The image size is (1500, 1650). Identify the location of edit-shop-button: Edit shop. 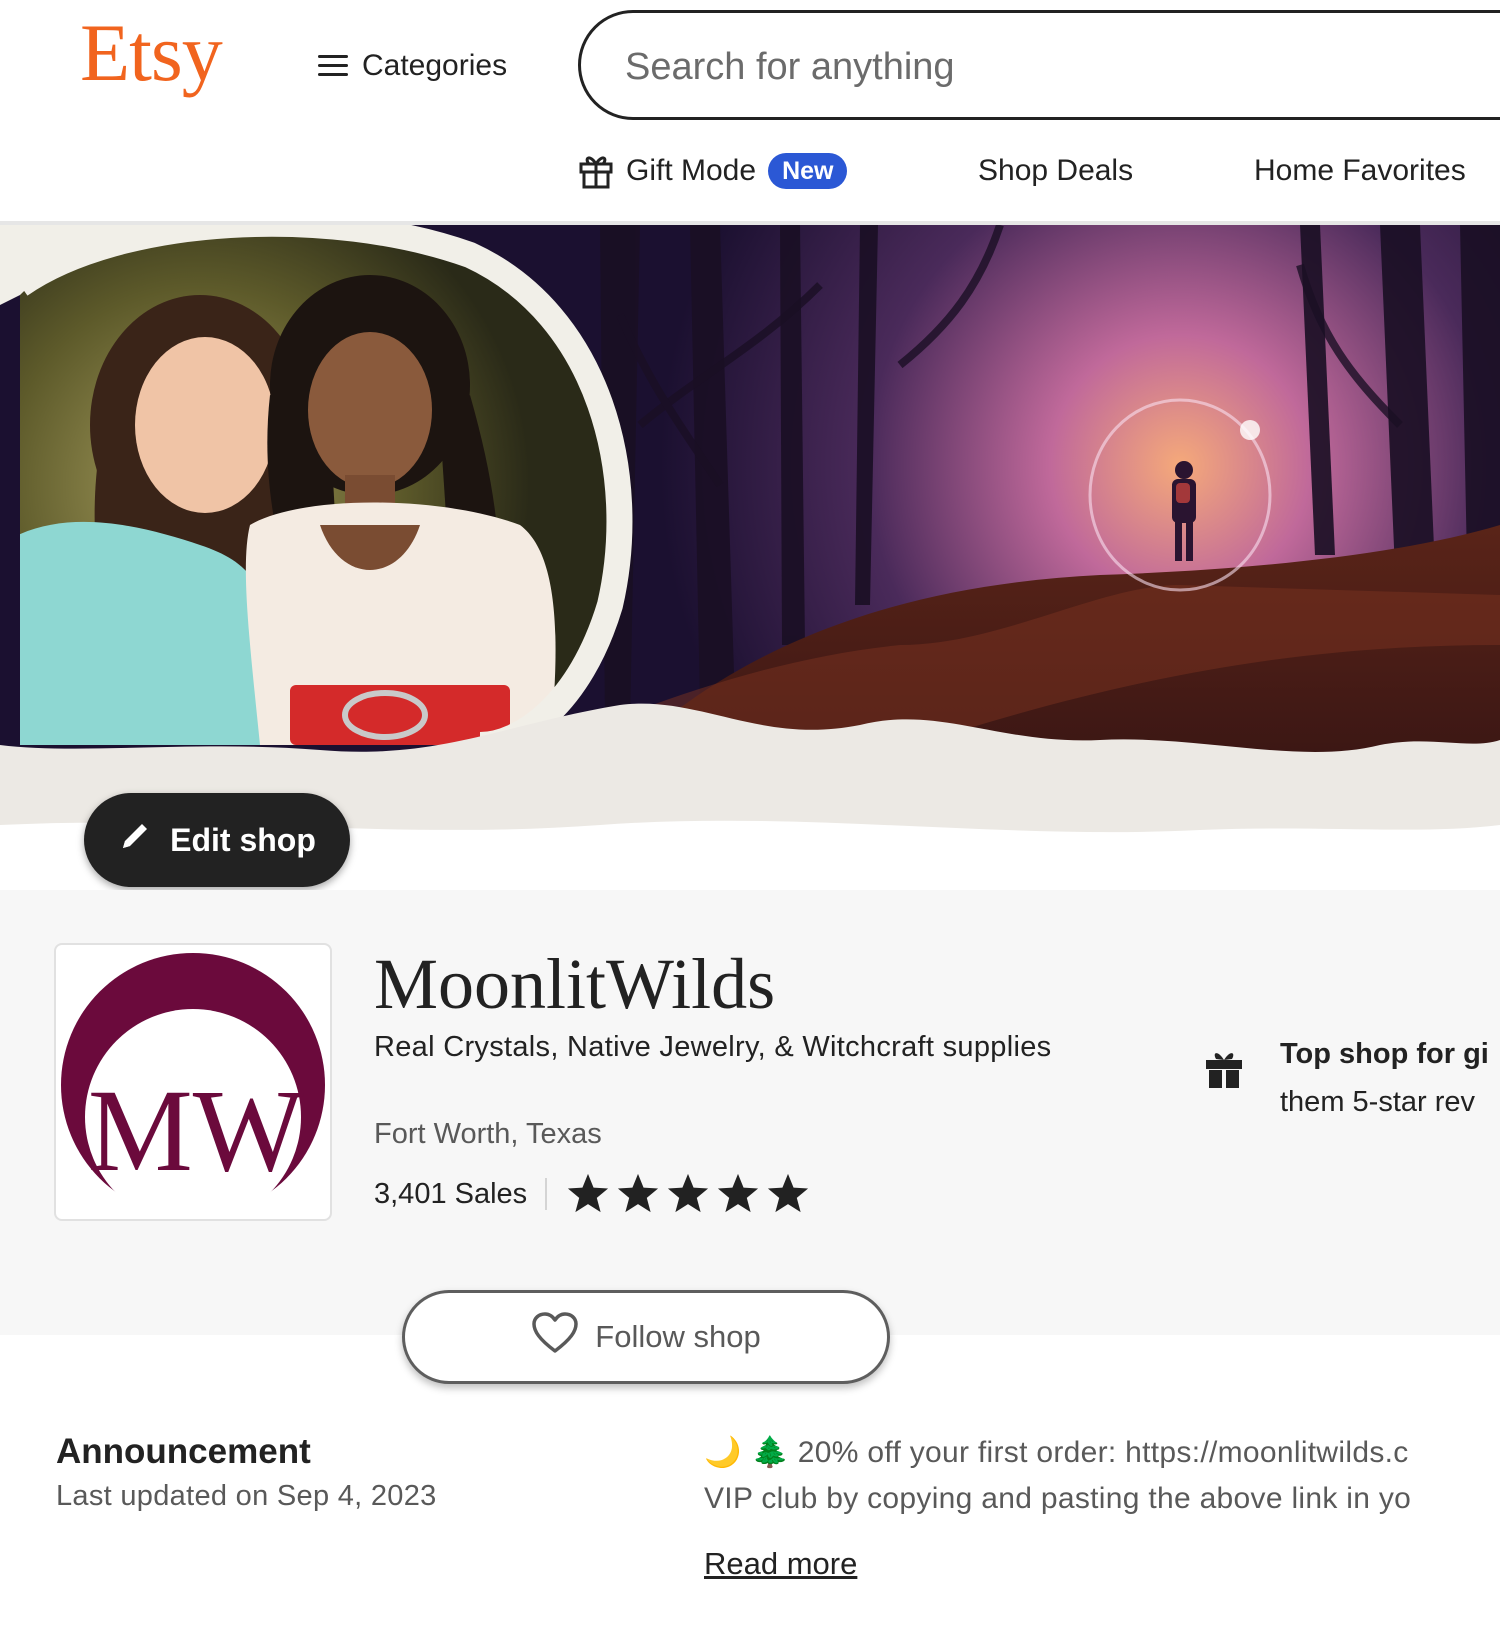
(217, 840).